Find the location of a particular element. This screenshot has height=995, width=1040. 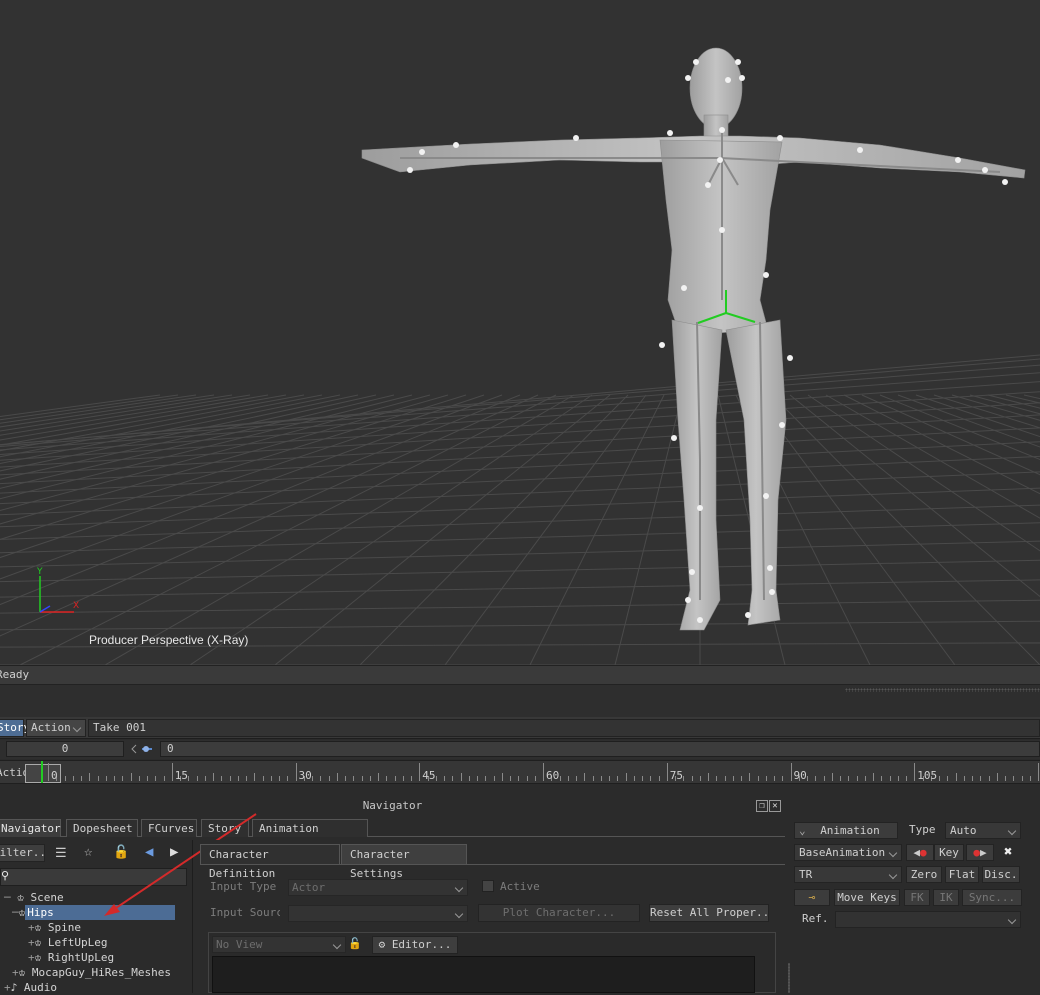

next-key-button: ●▶ is located at coordinates (980, 852).